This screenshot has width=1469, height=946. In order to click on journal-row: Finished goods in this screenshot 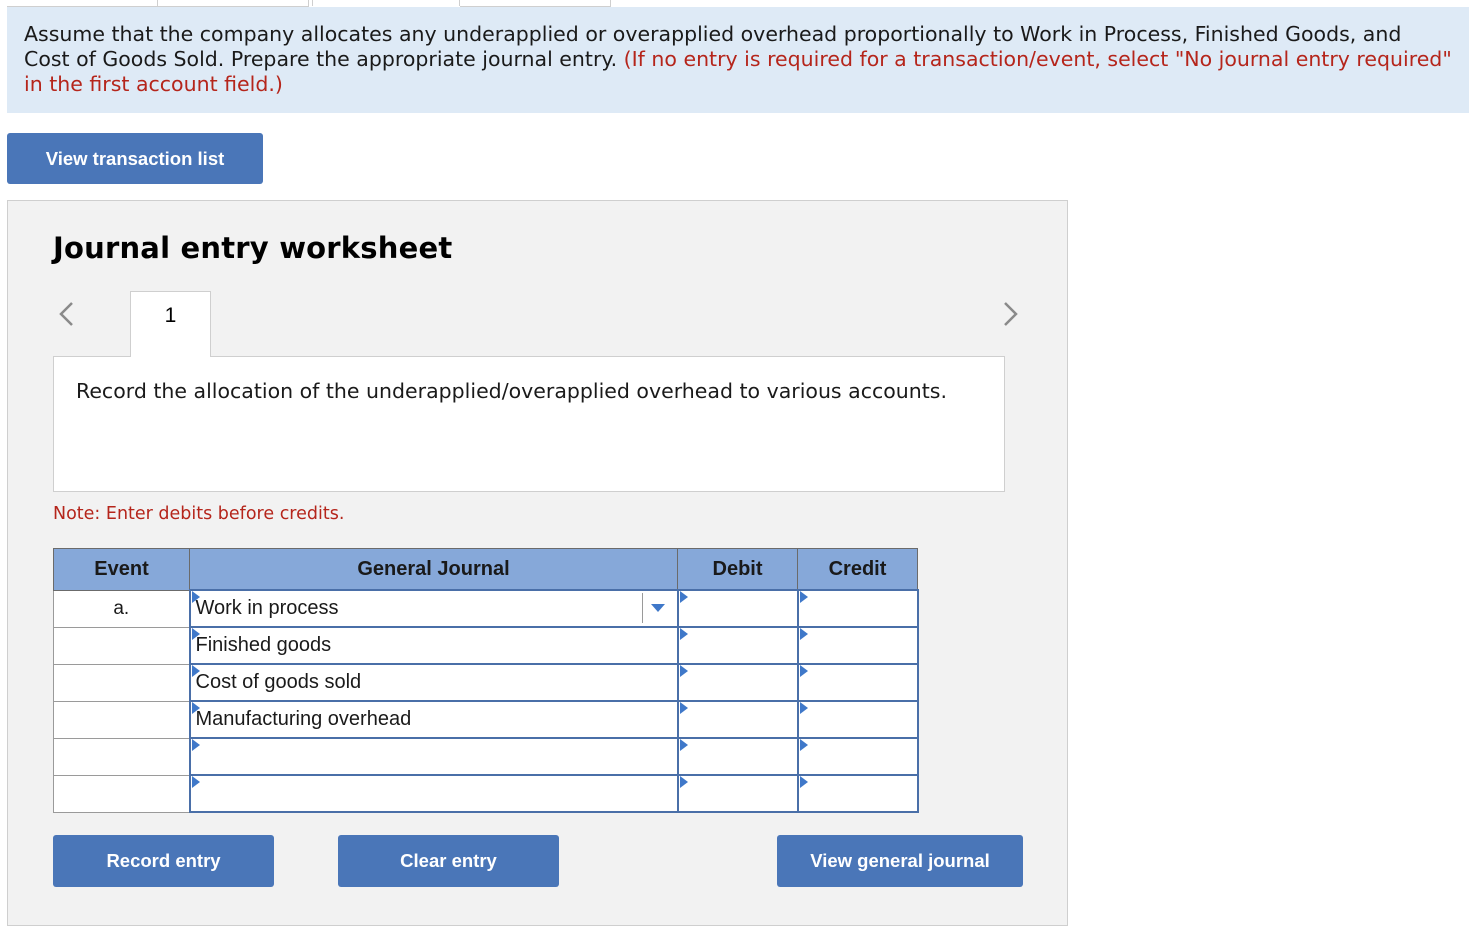, I will do `click(486, 645)`.